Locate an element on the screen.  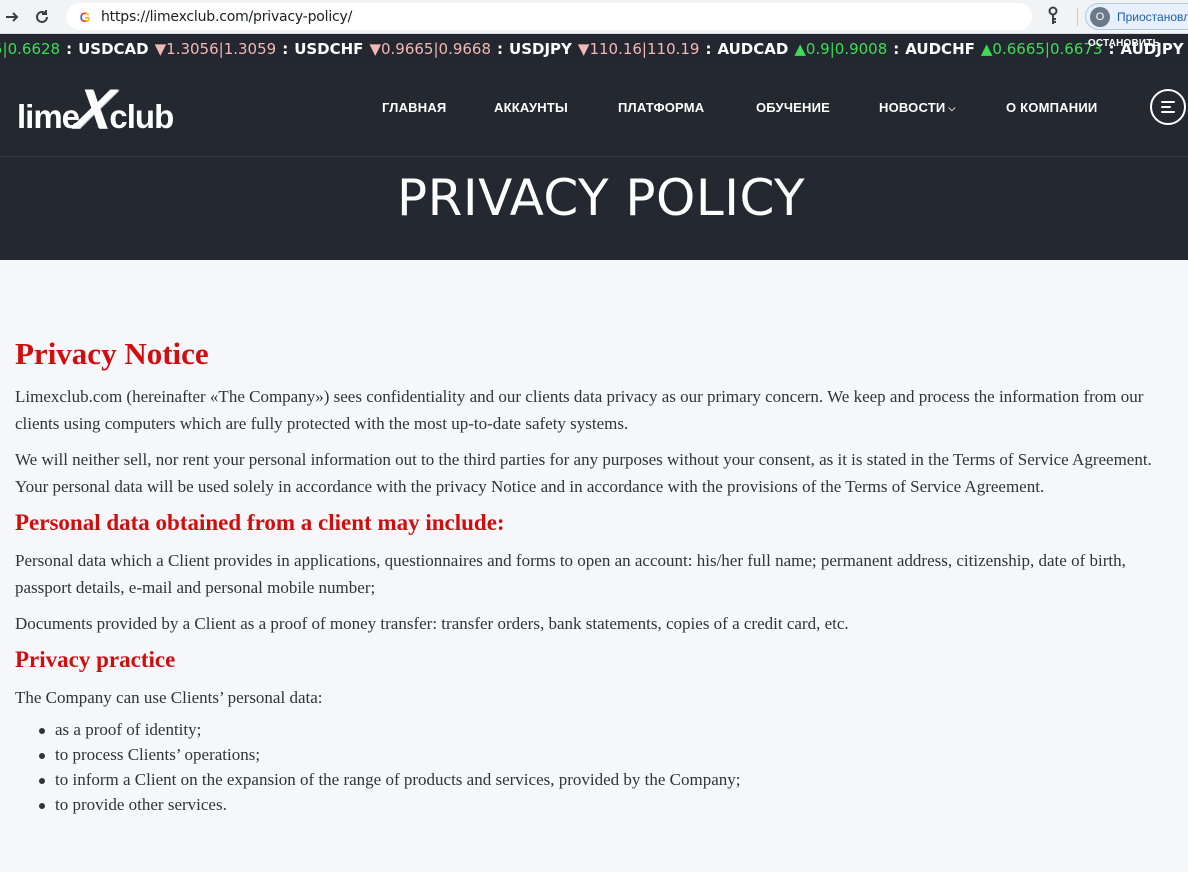
ticker-item: : USDCAD ▼ 1.3056|1.3059 is located at coordinates (168, 49).